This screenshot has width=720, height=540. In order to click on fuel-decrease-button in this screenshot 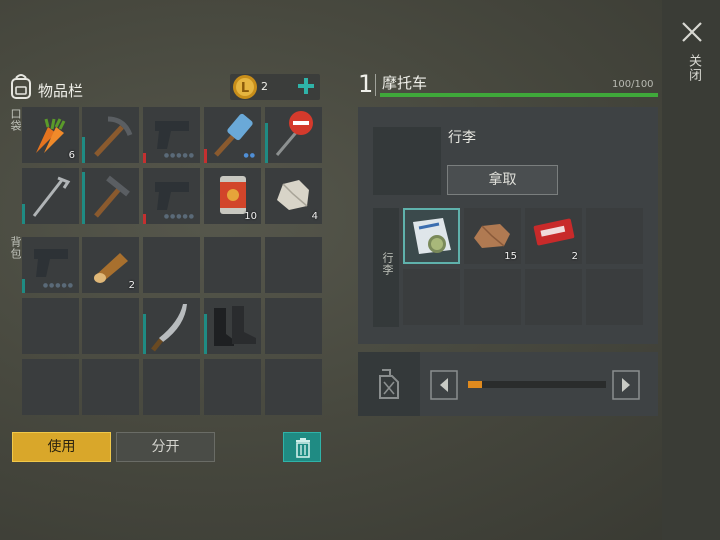, I will do `click(444, 385)`.